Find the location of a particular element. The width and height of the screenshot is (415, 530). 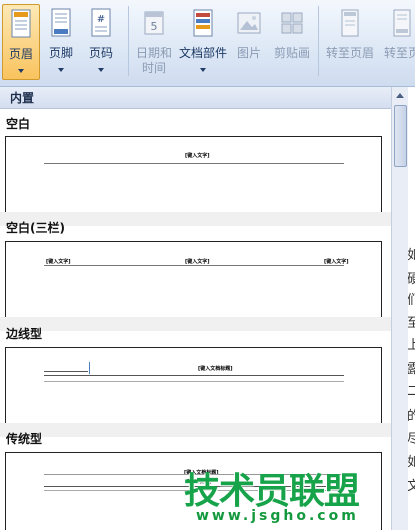

footer-icon is located at coordinates (61, 22).